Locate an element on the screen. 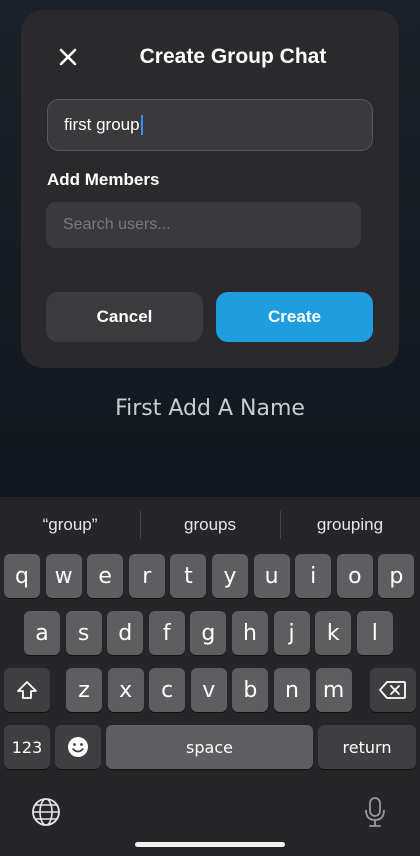 This screenshot has width=420, height=856. microphone-icon is located at coordinates (375, 812).